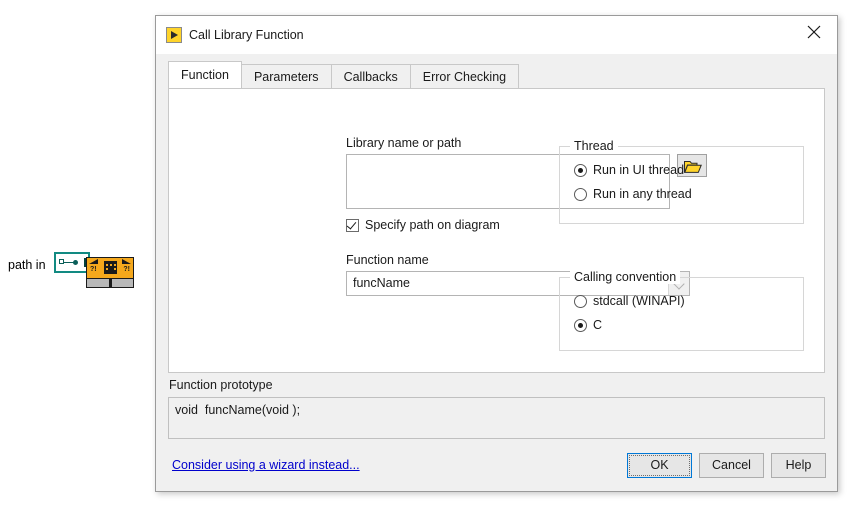 The width and height of the screenshot is (854, 509). What do you see at coordinates (381, 283) in the screenshot?
I see `function-name-value: funcName` at bounding box center [381, 283].